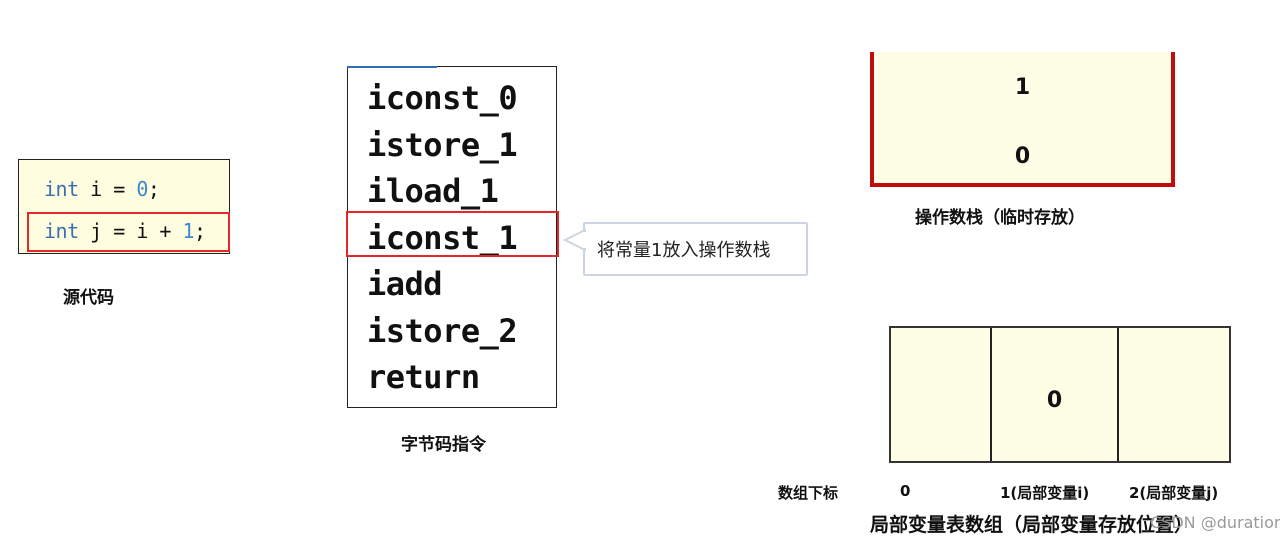  What do you see at coordinates (442, 98) in the screenshot?
I see `bytecode-instruction: iconst_0` at bounding box center [442, 98].